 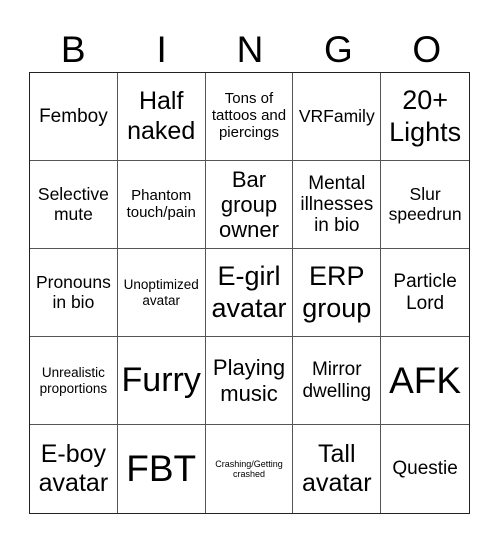 What do you see at coordinates (74, 381) in the screenshot?
I see `bingo-cell: Unrealistic proportions` at bounding box center [74, 381].